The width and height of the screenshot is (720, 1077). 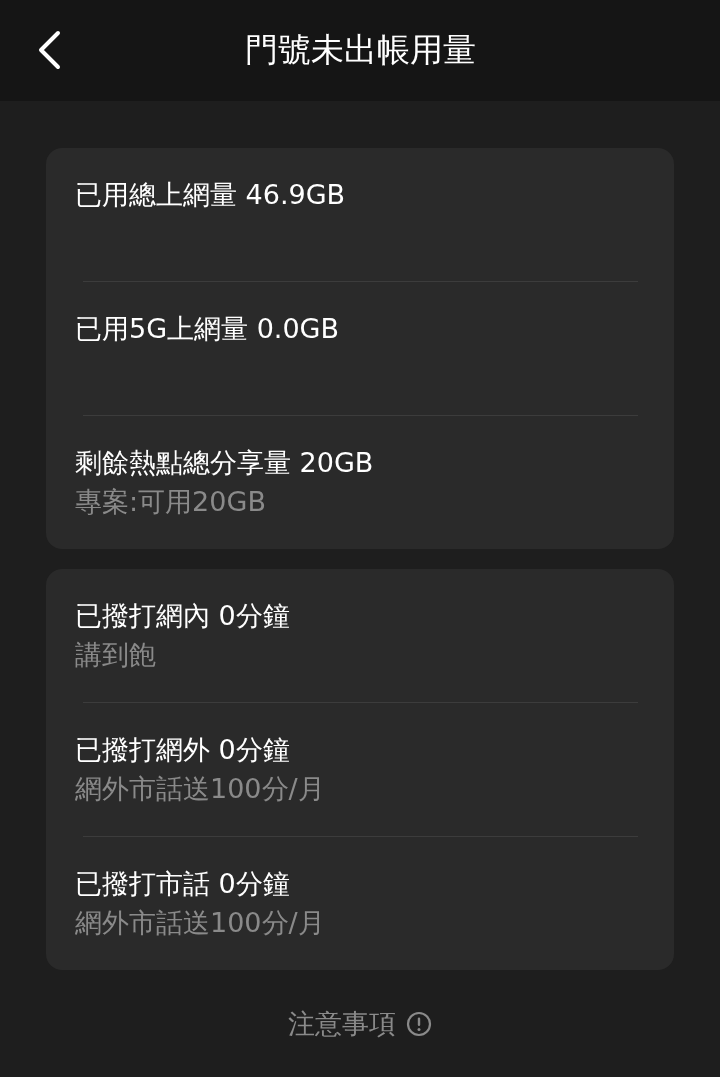 I want to click on usage-title: 已用總上網量 46.9GB, so click(x=211, y=195).